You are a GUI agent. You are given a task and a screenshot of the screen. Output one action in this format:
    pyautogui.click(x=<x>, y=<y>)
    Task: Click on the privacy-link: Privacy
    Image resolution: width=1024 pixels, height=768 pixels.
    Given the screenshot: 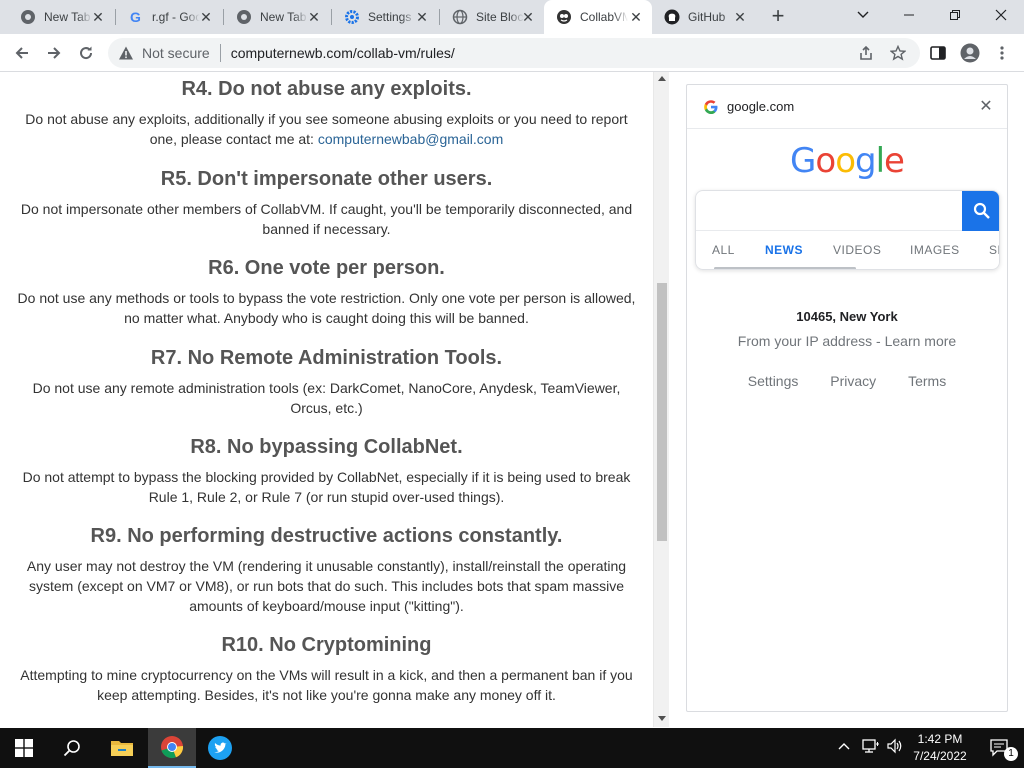 What is the action you would take?
    pyautogui.click(x=853, y=381)
    